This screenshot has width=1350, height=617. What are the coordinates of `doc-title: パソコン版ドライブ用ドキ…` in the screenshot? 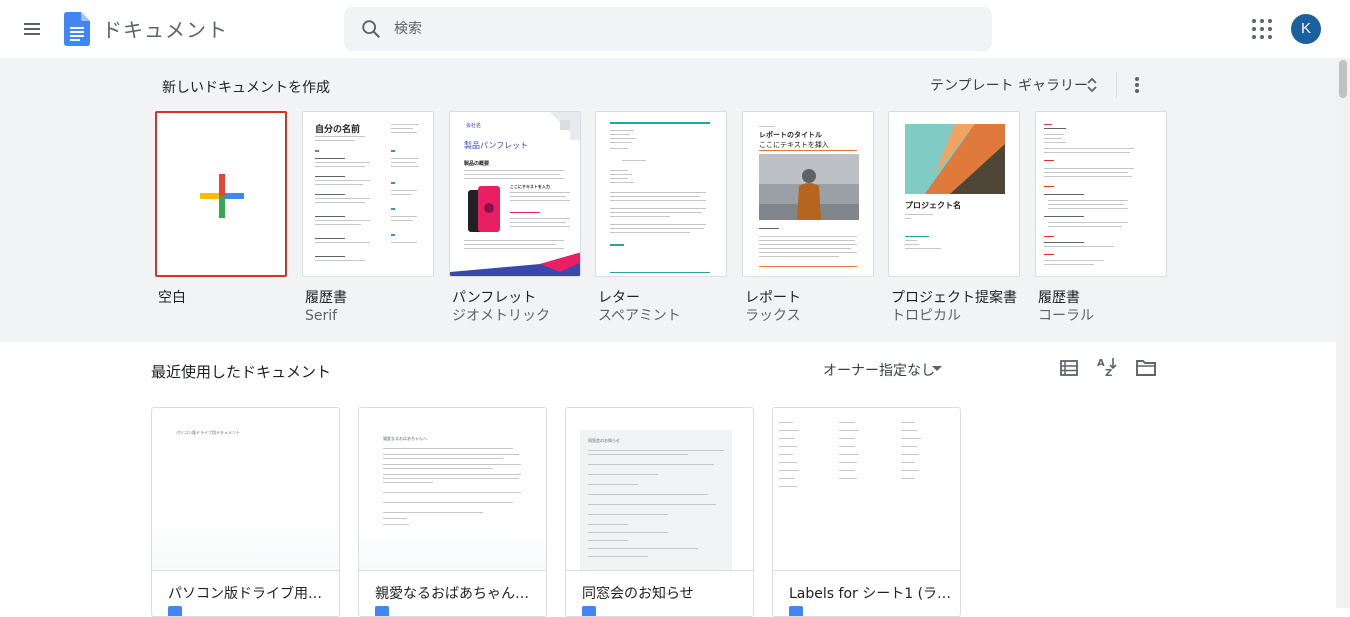 It's located at (250, 593).